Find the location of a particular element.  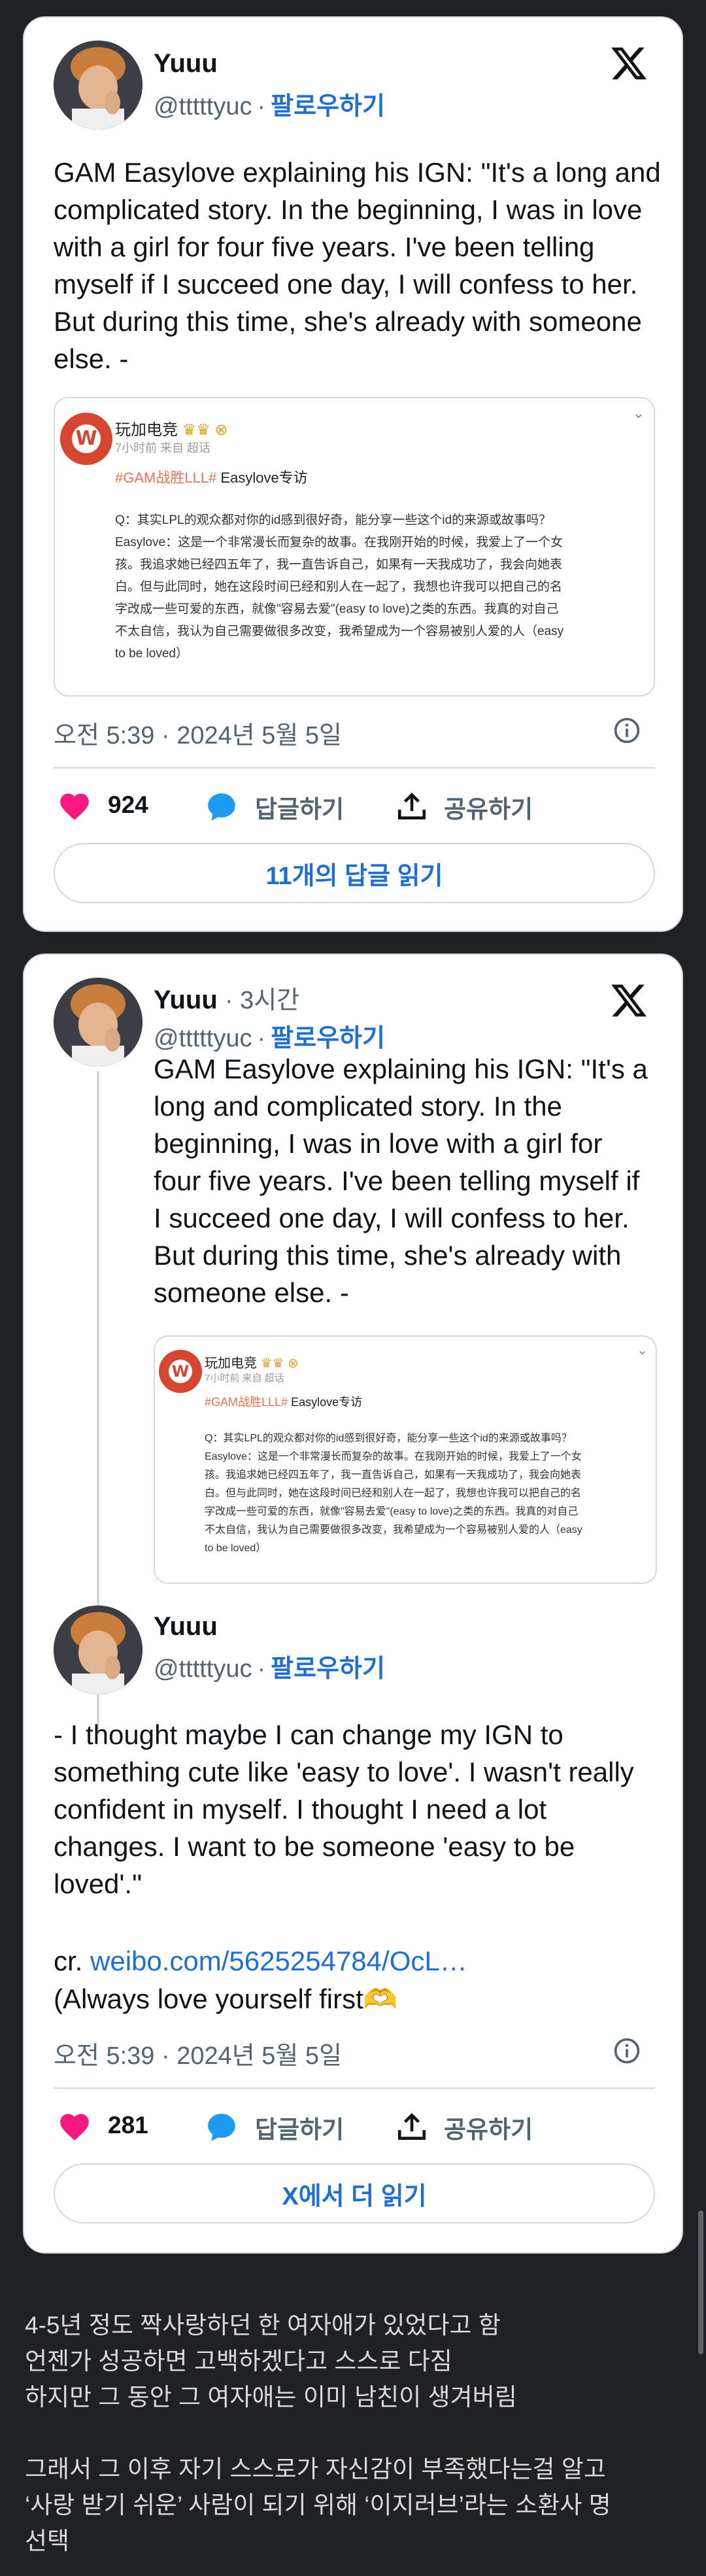

like-button: 281 is located at coordinates (102, 2126).